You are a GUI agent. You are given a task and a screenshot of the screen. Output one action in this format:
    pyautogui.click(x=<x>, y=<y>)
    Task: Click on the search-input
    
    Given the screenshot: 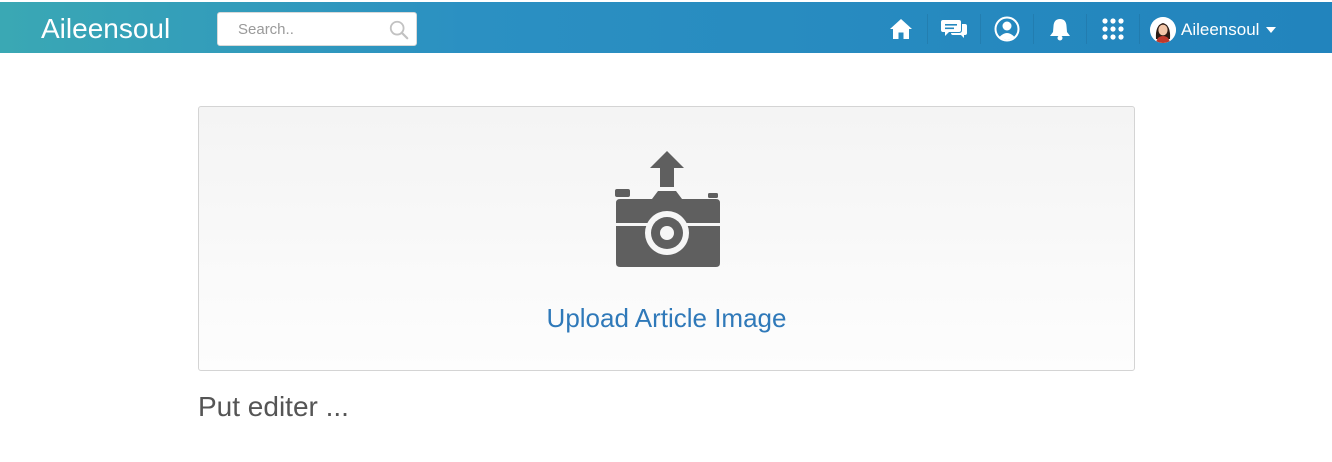 What is the action you would take?
    pyautogui.click(x=303, y=29)
    